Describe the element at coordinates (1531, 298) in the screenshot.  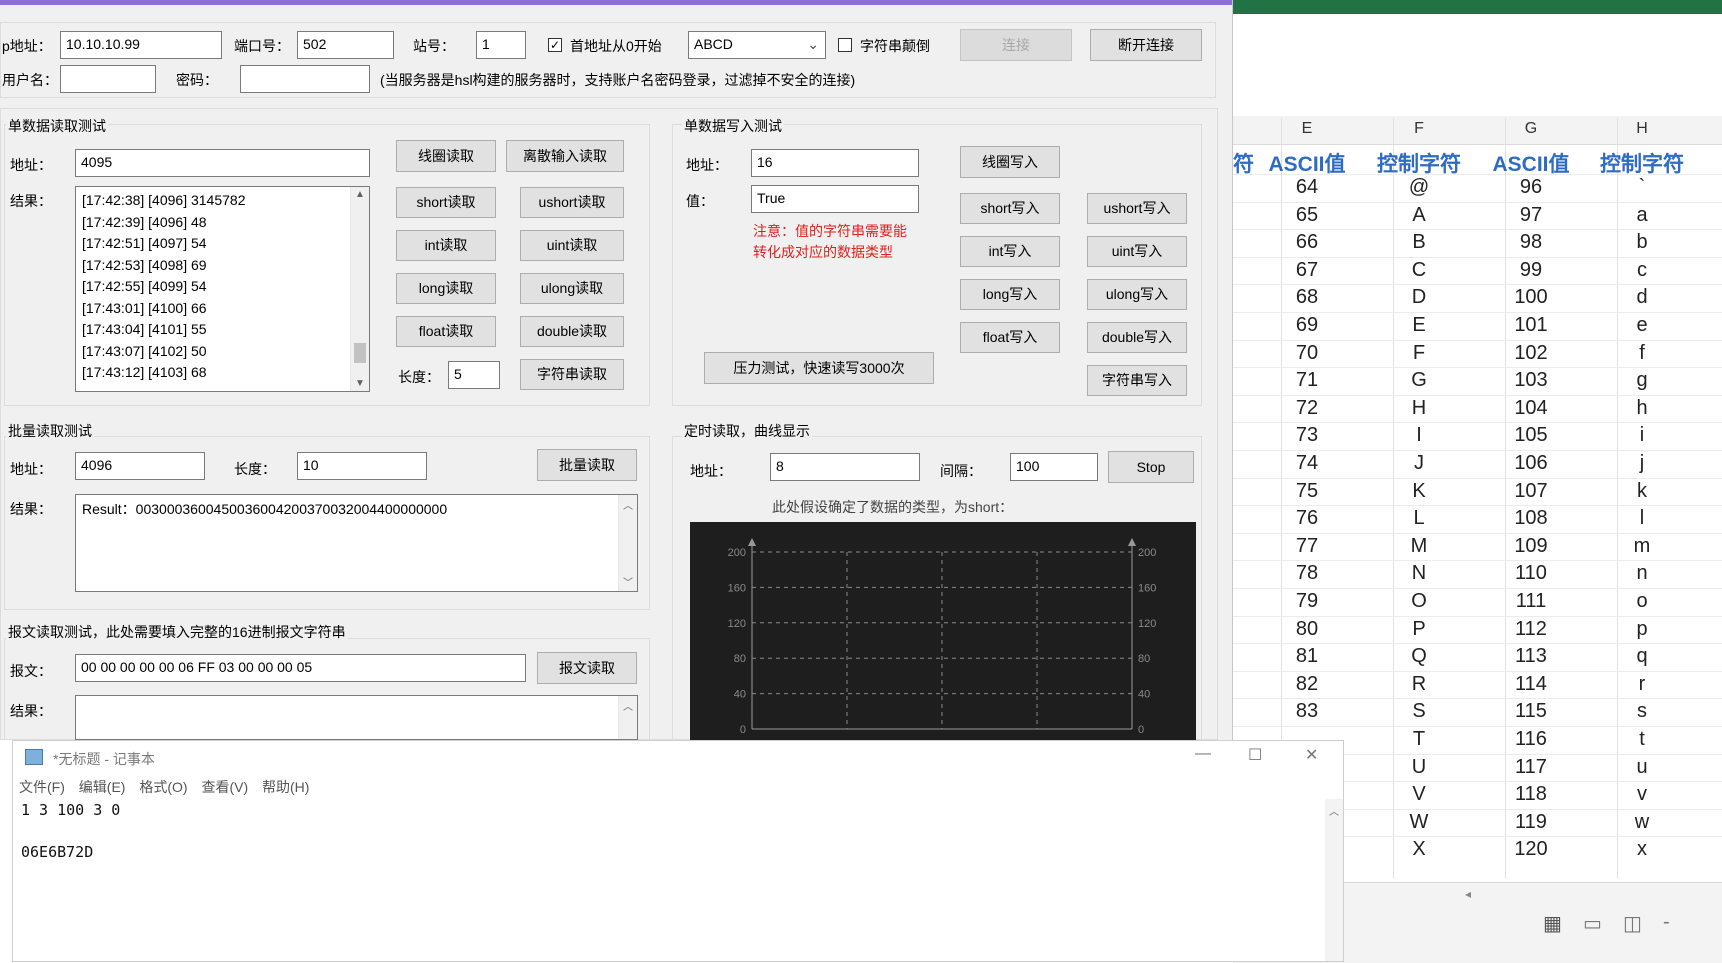
I see `excel-cell: 100` at that location.